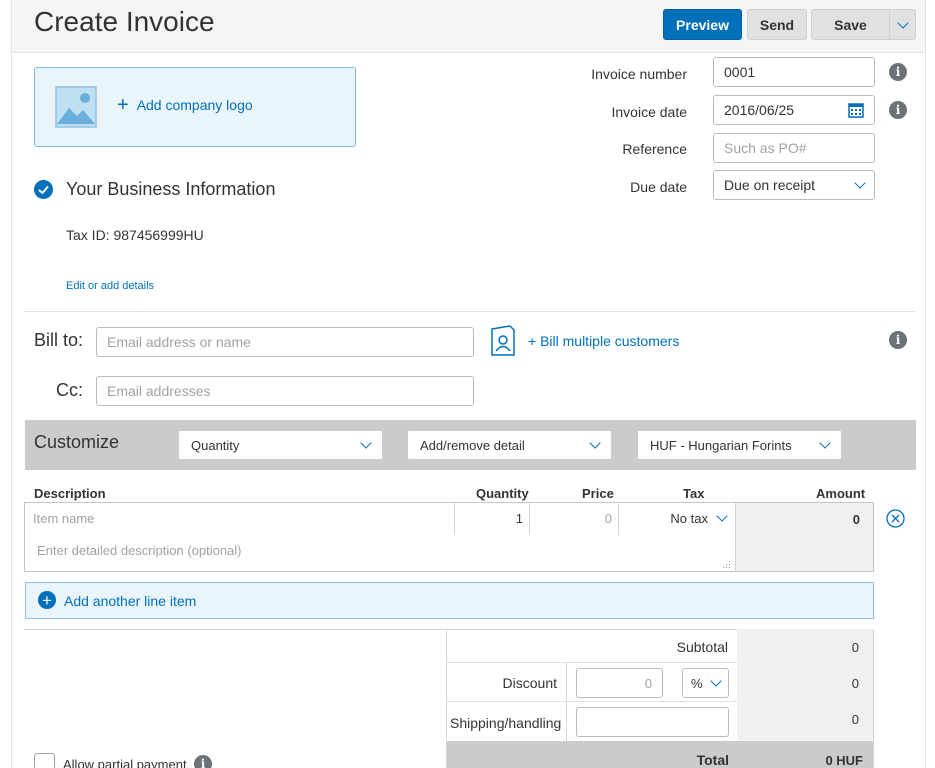 This screenshot has height=768, width=935. I want to click on subtotal-value: 0, so click(855, 647).